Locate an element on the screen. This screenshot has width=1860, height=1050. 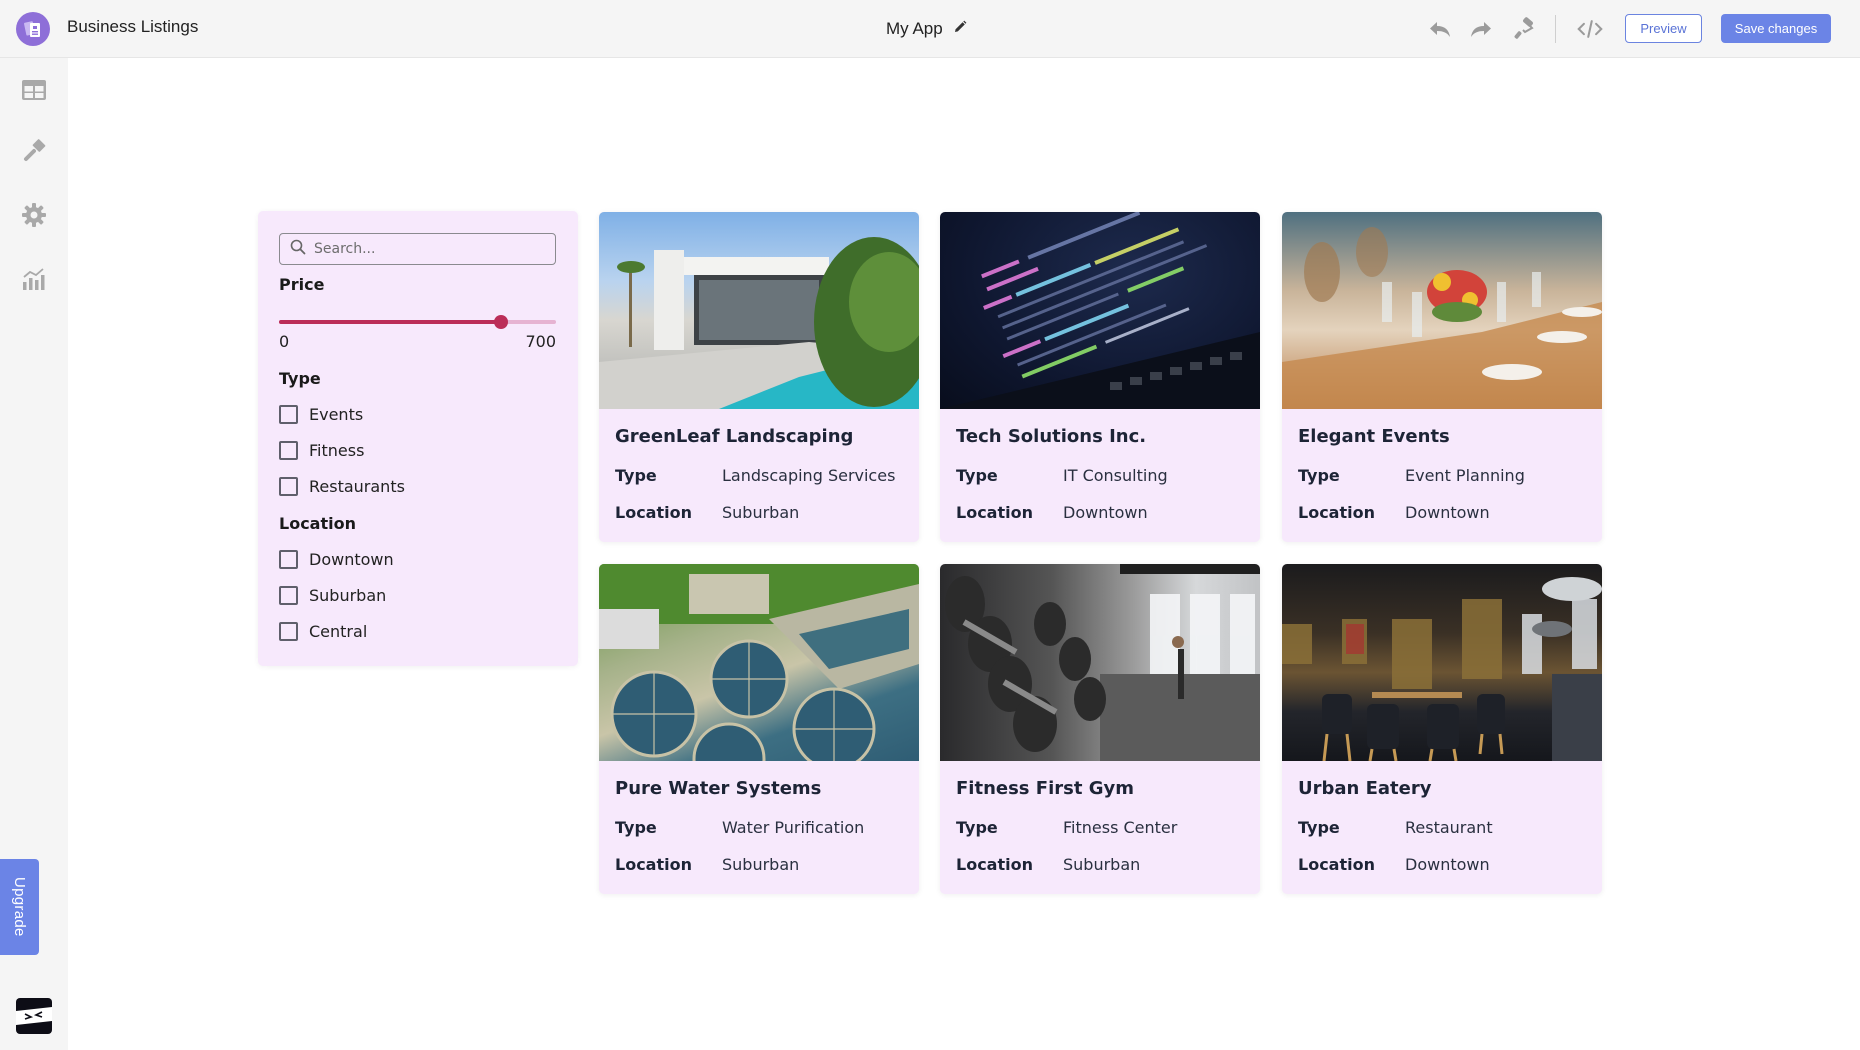
price-label: Price is located at coordinates (302, 284).